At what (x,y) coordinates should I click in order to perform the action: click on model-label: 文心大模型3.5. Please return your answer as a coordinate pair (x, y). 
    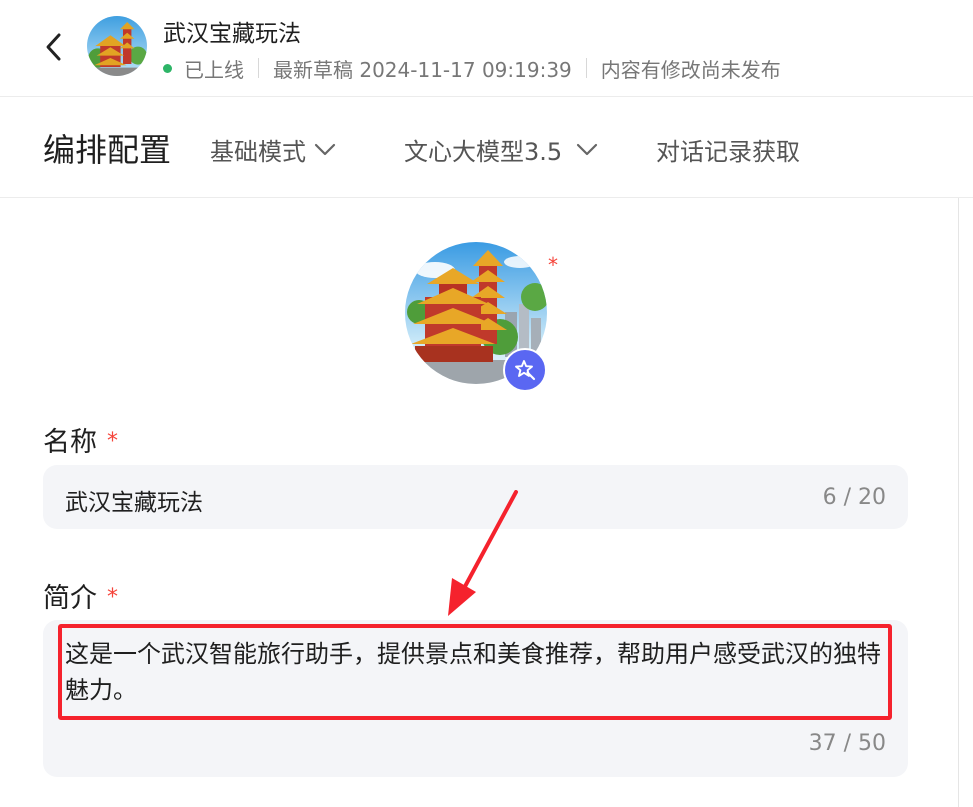
    Looking at the image, I should click on (483, 152).